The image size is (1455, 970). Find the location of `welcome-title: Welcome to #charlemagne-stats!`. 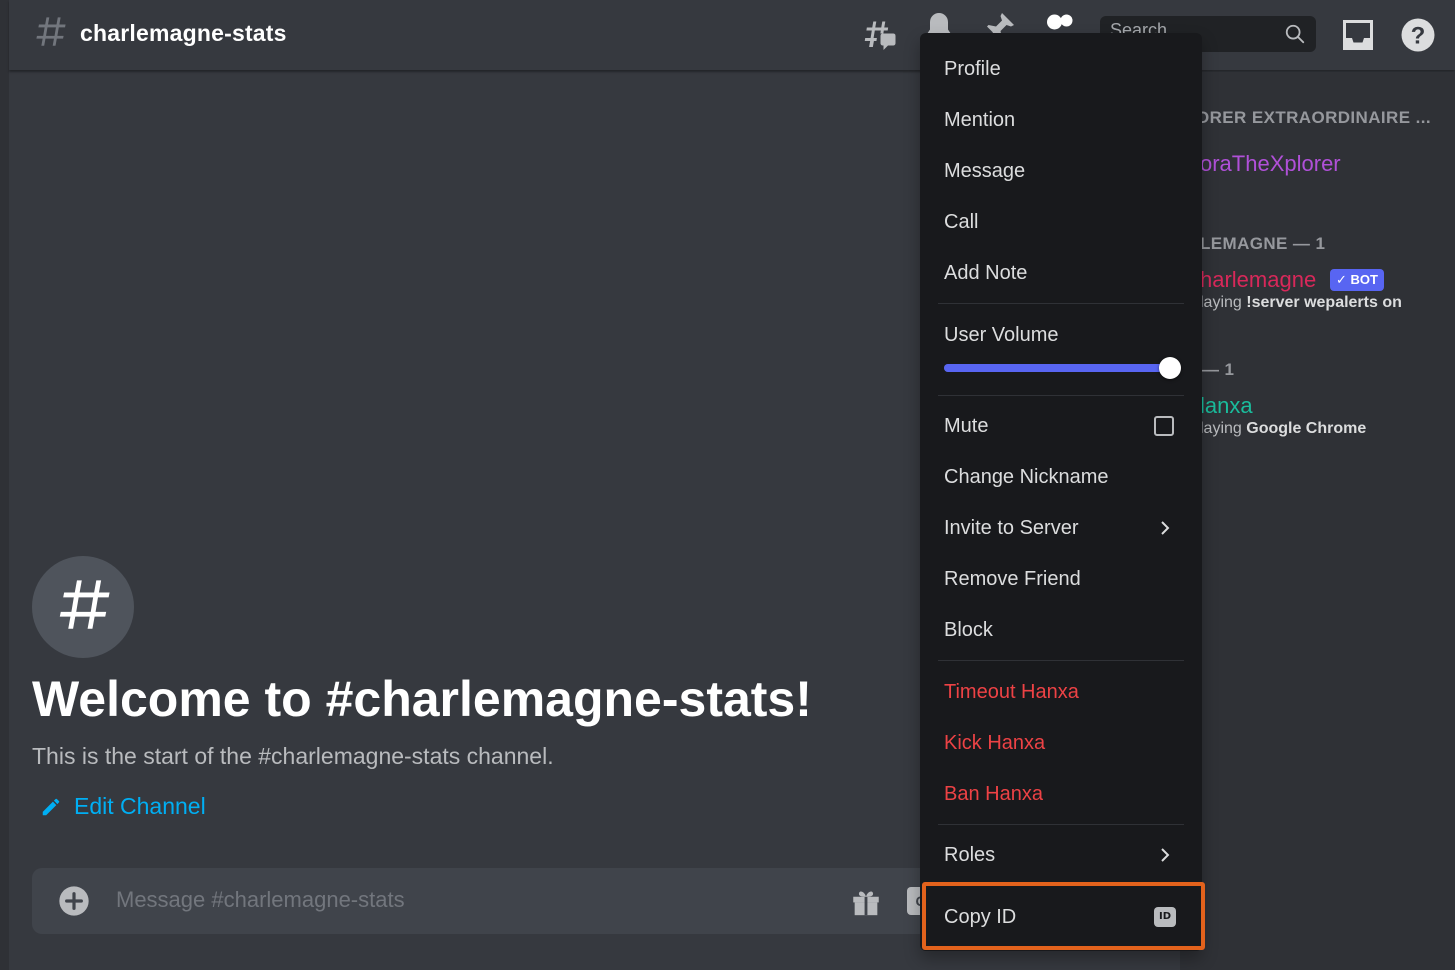

welcome-title: Welcome to #charlemagne-stats! is located at coordinates (422, 699).